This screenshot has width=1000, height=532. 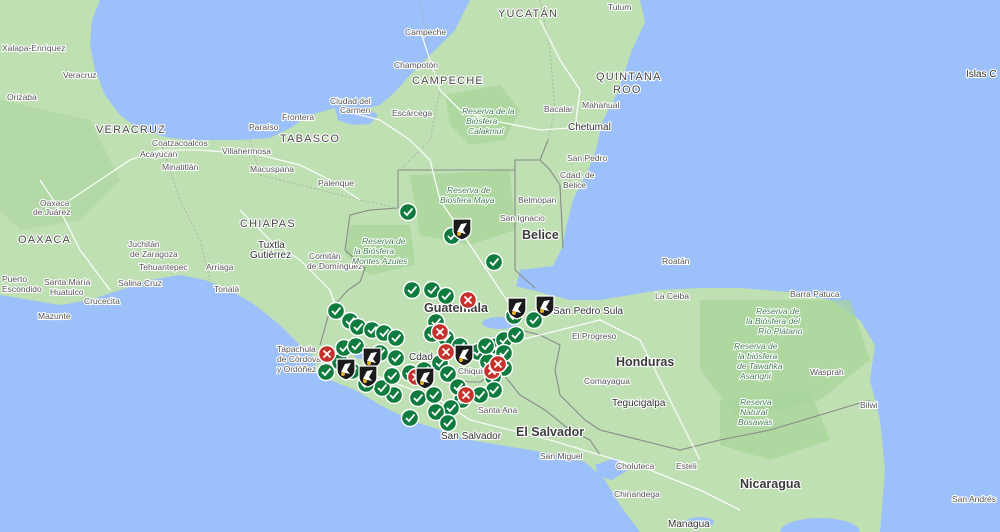 What do you see at coordinates (67, 292) in the screenshot?
I see `label-city-huatulco: Huatulco` at bounding box center [67, 292].